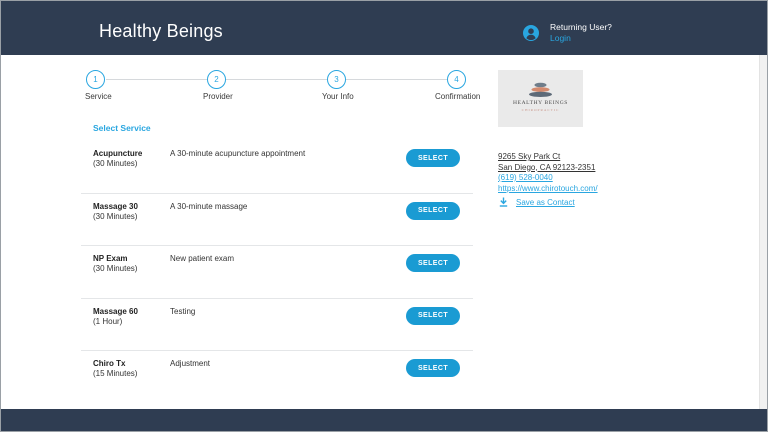 The height and width of the screenshot is (432, 768). I want to click on select-button-massage-60: SELECT, so click(433, 315).